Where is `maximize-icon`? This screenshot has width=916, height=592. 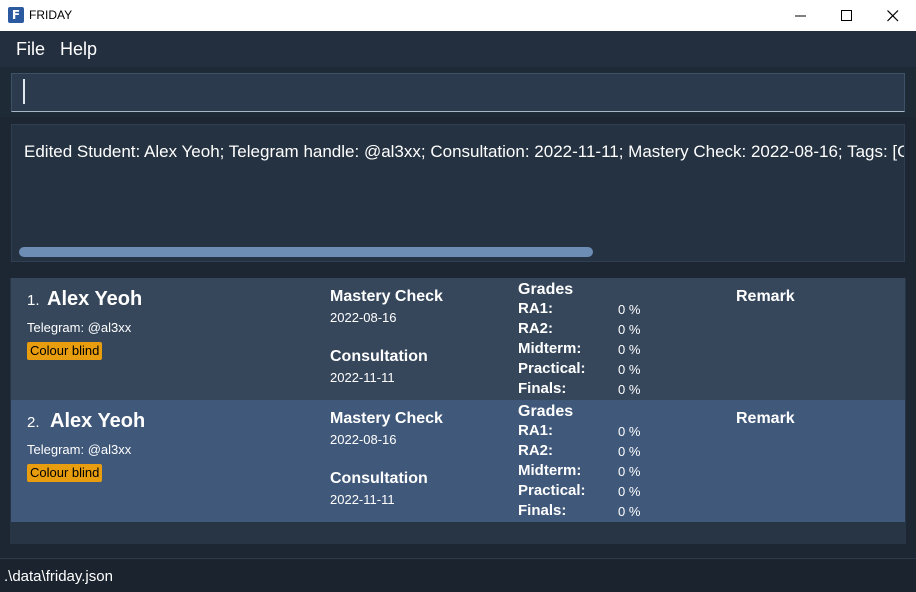 maximize-icon is located at coordinates (846, 15).